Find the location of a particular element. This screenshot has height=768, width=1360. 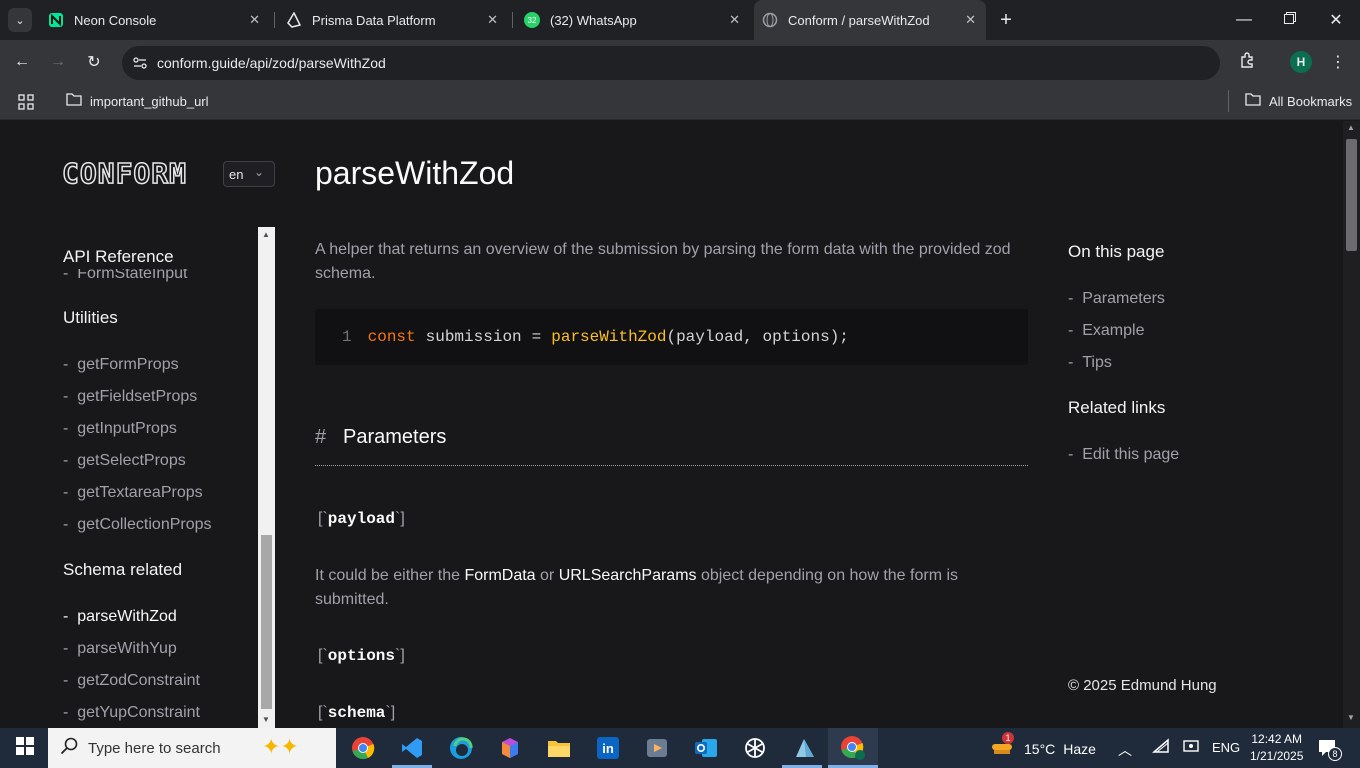

chrome-icon is located at coordinates (363, 748).